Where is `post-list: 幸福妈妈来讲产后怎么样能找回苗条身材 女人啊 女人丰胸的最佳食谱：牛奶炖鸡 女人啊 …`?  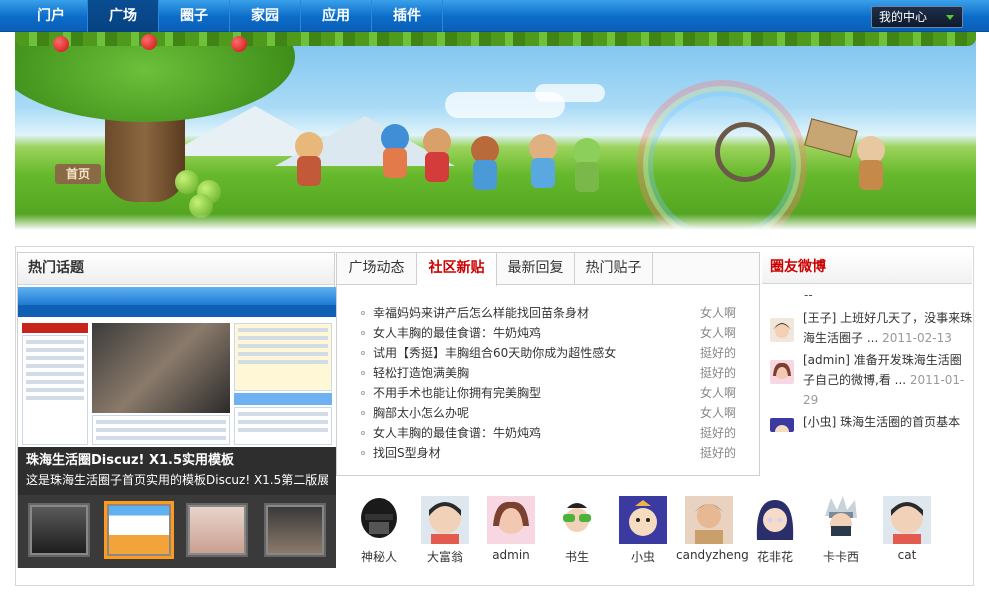
post-list: 幸福妈妈来讲产后怎么样能找回苗条身材 女人啊 女人丰胸的最佳食谱：牛奶炖鸡 女人啊 … is located at coordinates (548, 383).